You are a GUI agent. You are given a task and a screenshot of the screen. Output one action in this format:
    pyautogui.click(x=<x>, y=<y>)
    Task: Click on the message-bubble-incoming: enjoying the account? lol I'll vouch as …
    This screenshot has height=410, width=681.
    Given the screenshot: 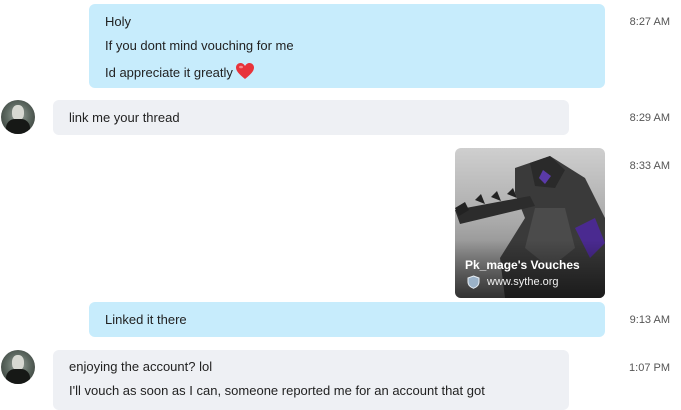 What is the action you would take?
    pyautogui.click(x=311, y=380)
    